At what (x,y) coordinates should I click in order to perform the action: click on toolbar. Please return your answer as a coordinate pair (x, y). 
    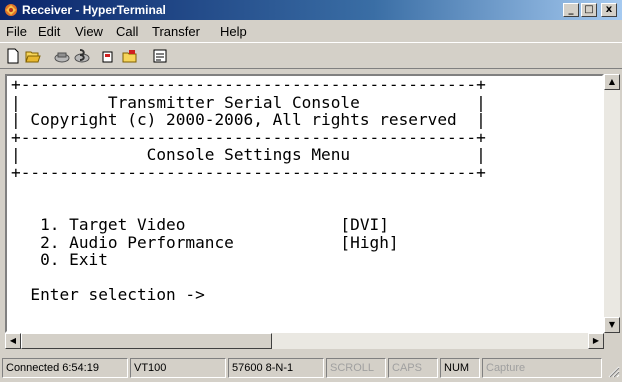
    Looking at the image, I should click on (311, 55).